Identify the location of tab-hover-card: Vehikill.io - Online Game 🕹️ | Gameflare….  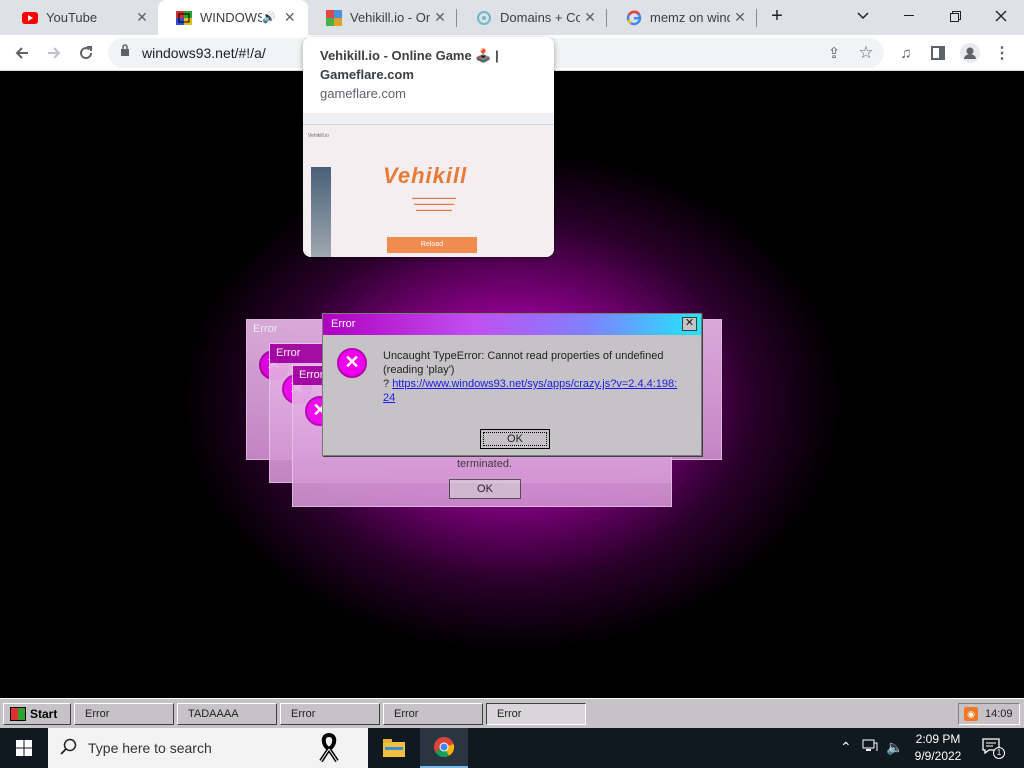
(428, 147).